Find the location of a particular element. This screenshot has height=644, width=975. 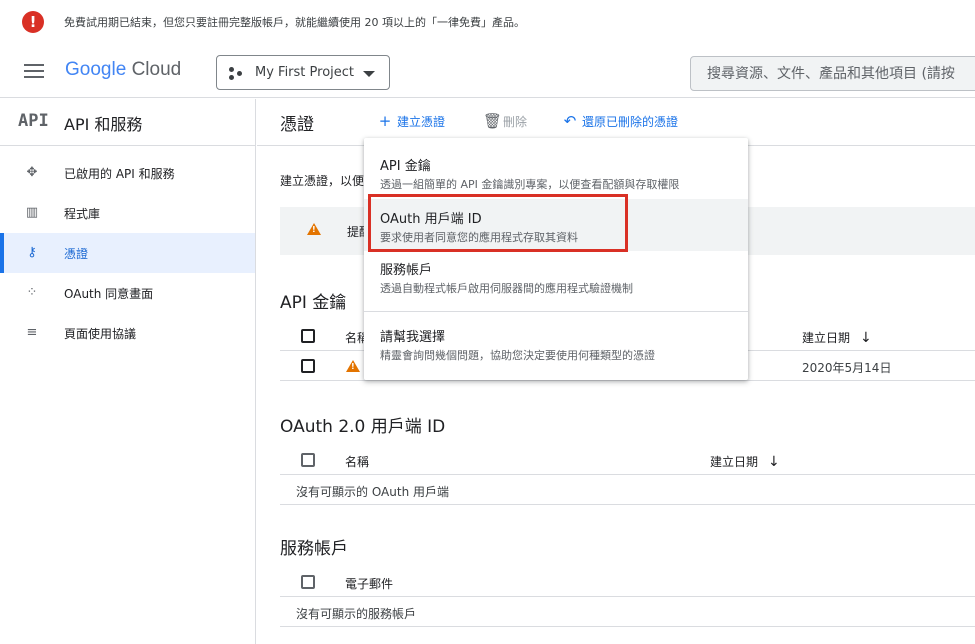

api-logo-icon: API is located at coordinates (33, 121).